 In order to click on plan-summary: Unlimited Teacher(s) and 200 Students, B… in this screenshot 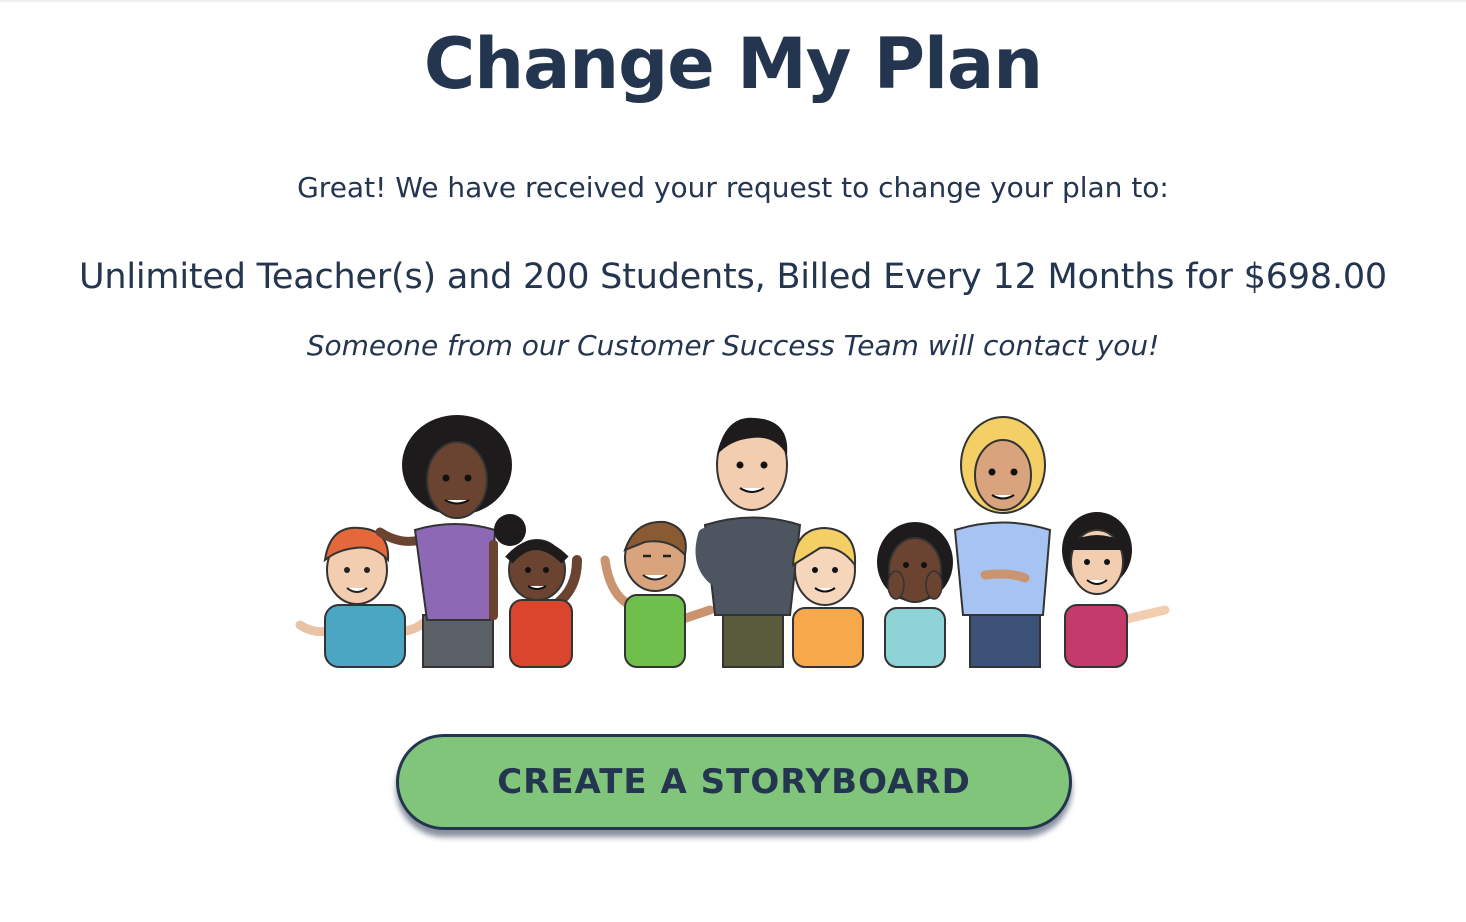, I will do `click(733, 277)`.